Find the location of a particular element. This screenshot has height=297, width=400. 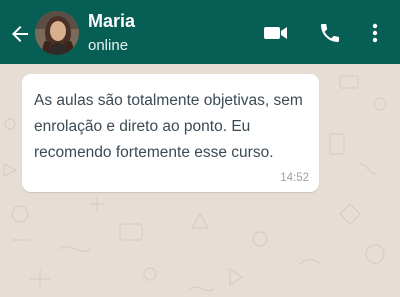

phone-icon is located at coordinates (330, 33).